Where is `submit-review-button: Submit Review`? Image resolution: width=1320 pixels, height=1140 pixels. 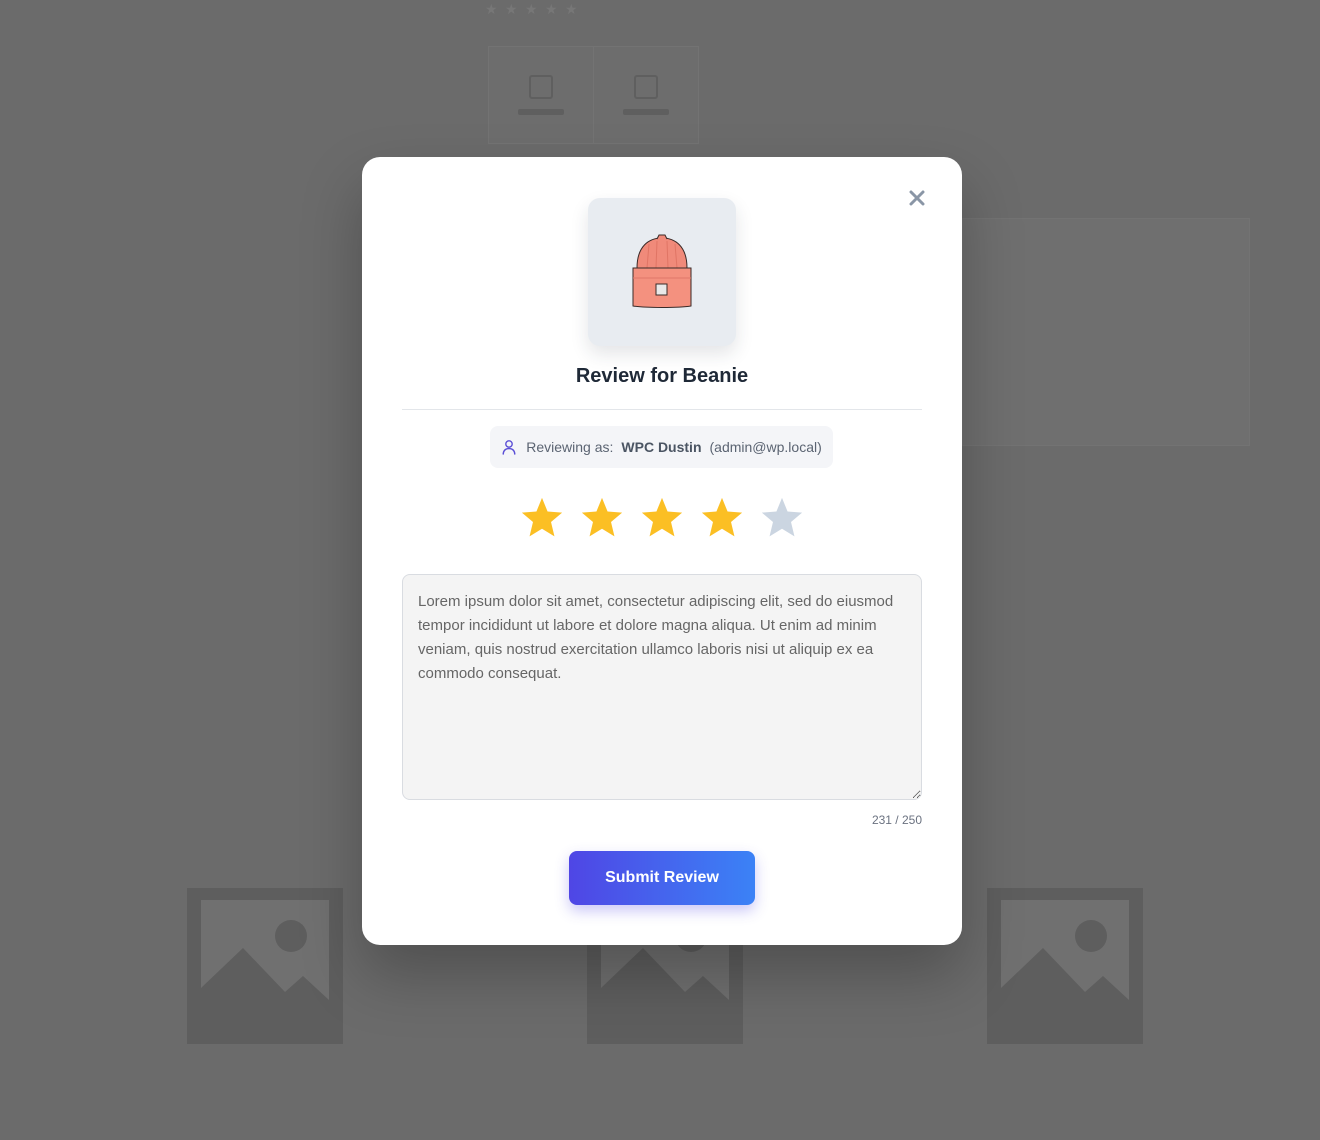 submit-review-button: Submit Review is located at coordinates (662, 878).